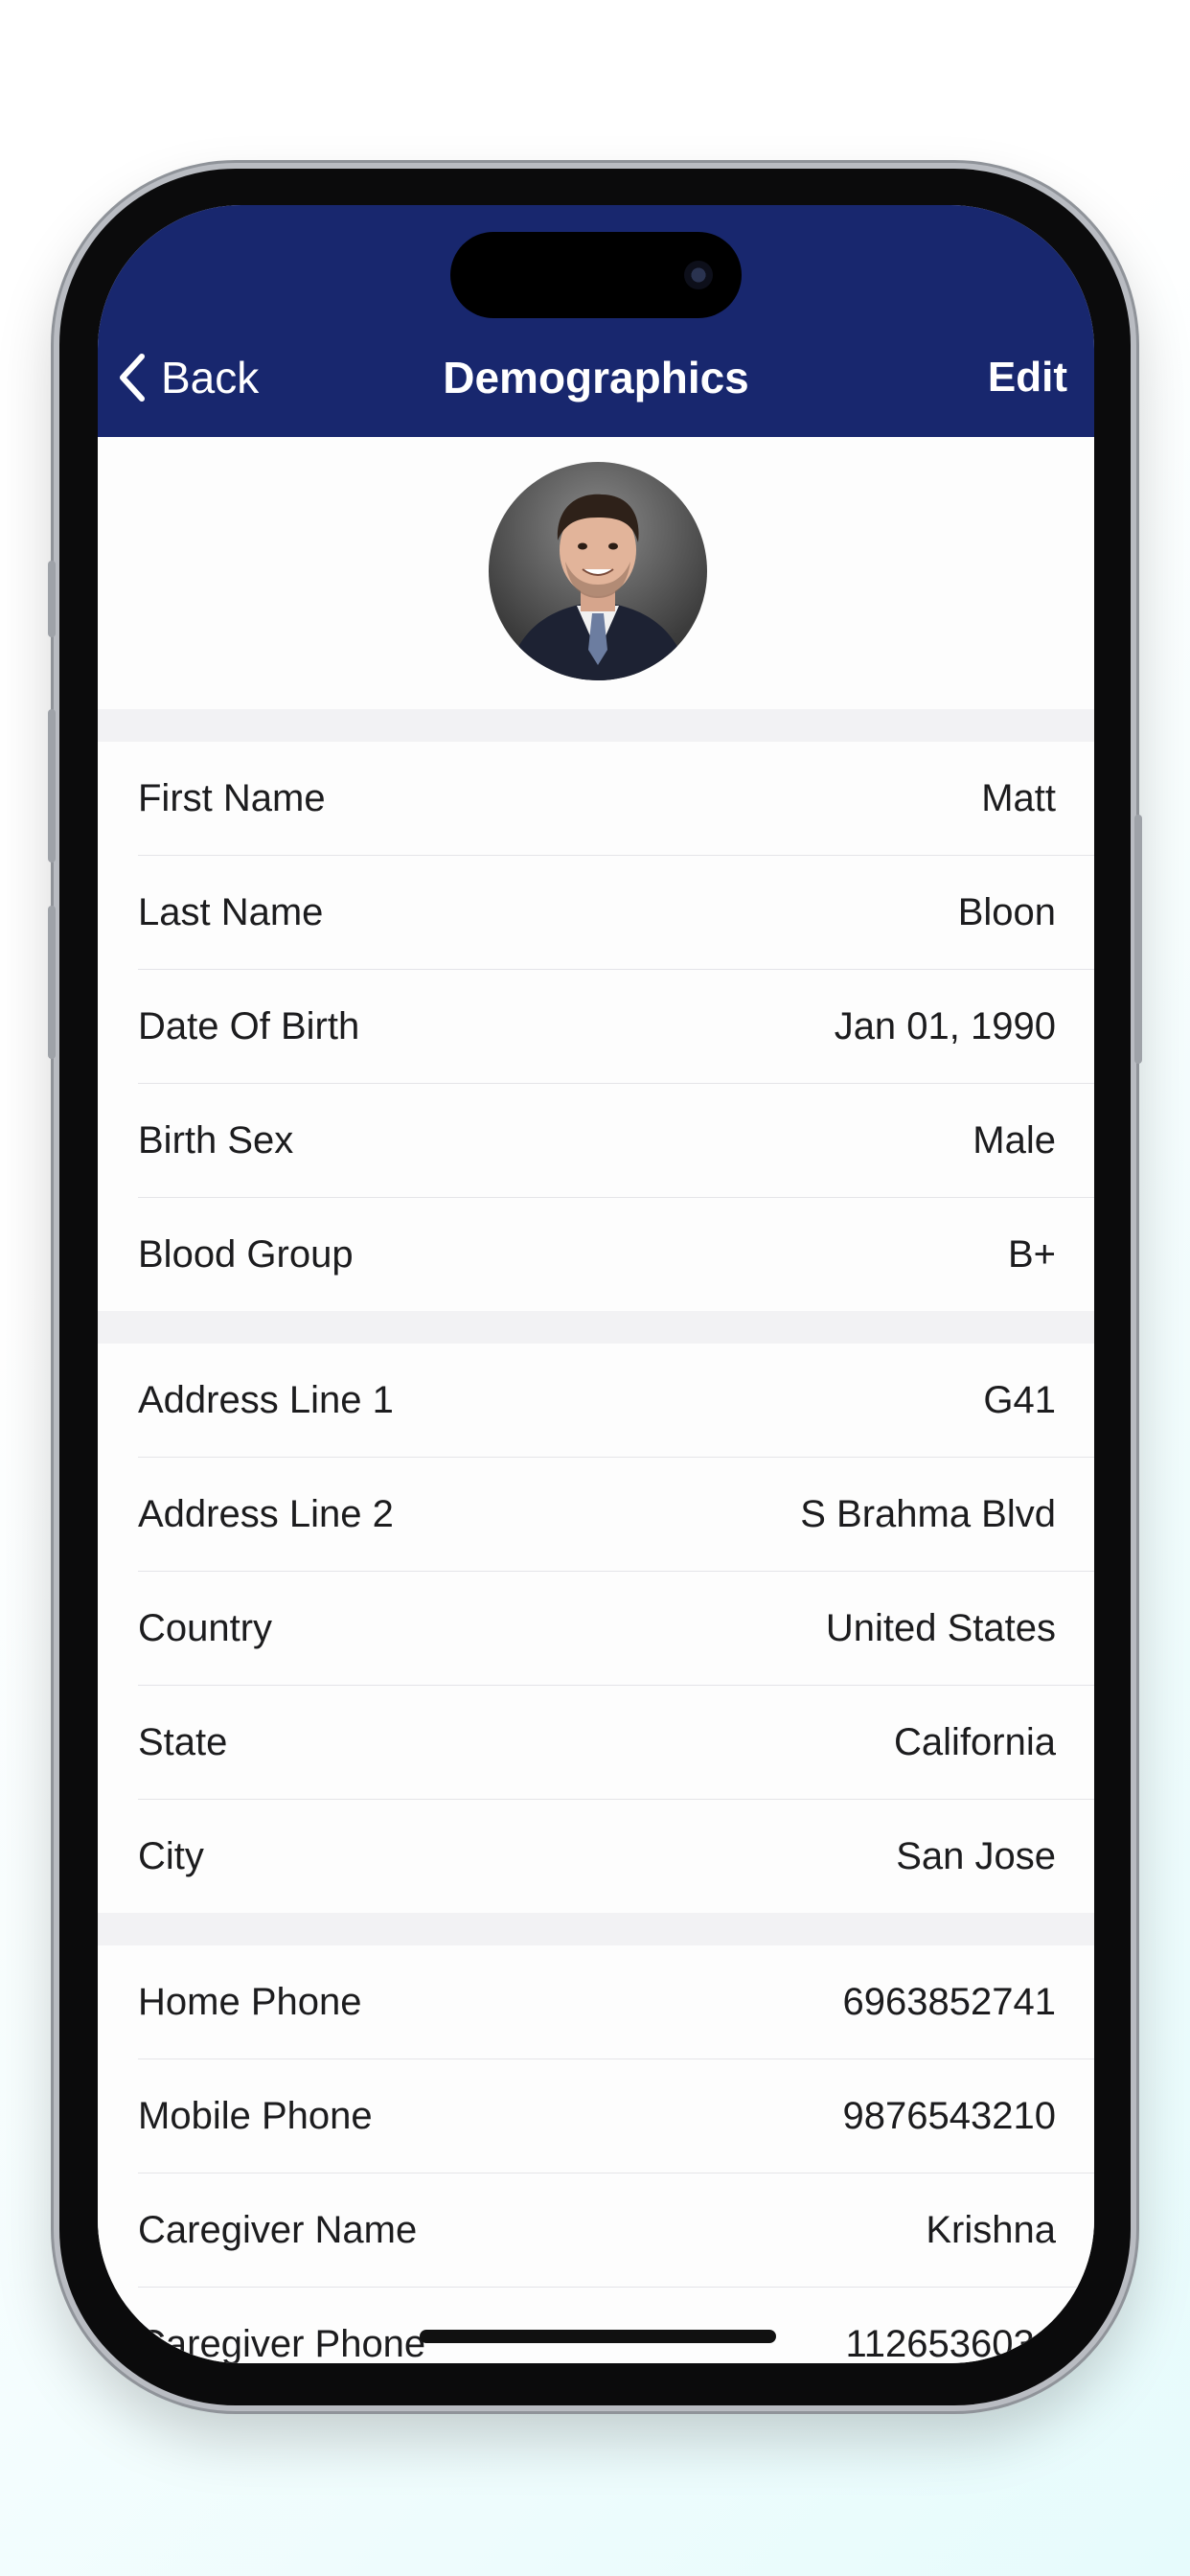  Describe the element at coordinates (52, 785) in the screenshot. I see `volume-up-button` at that location.